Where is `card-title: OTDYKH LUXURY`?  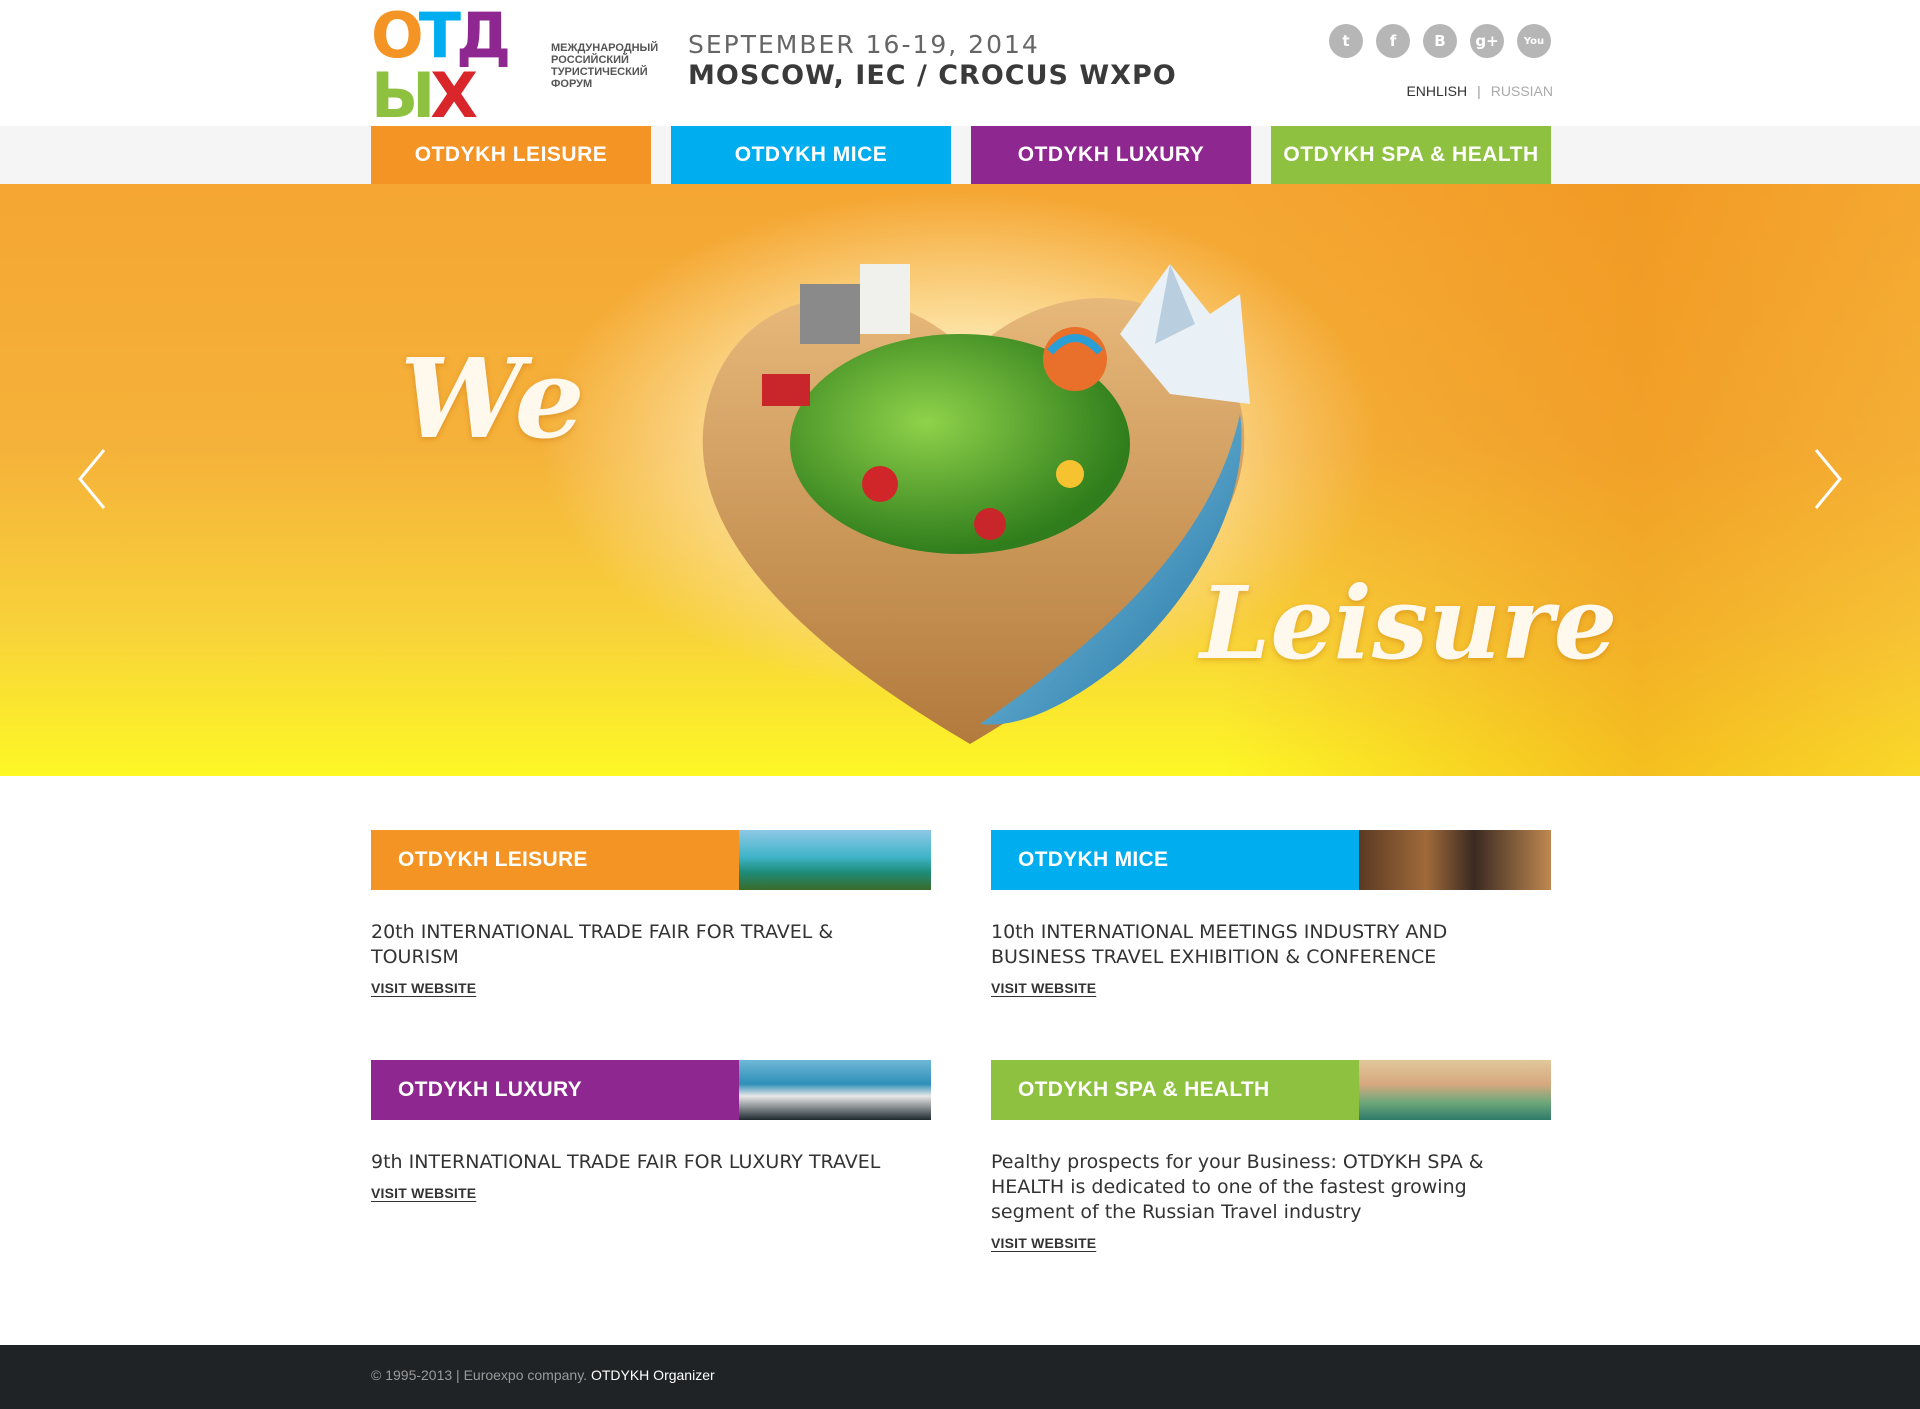 card-title: OTDYKH LUXURY is located at coordinates (555, 1090).